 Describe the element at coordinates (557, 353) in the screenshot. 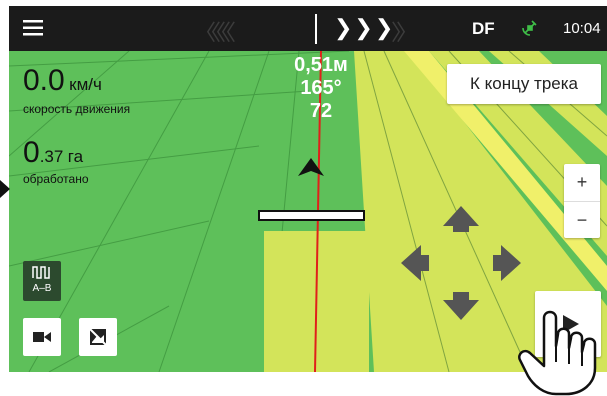

I see `tap-hand-icon` at that location.